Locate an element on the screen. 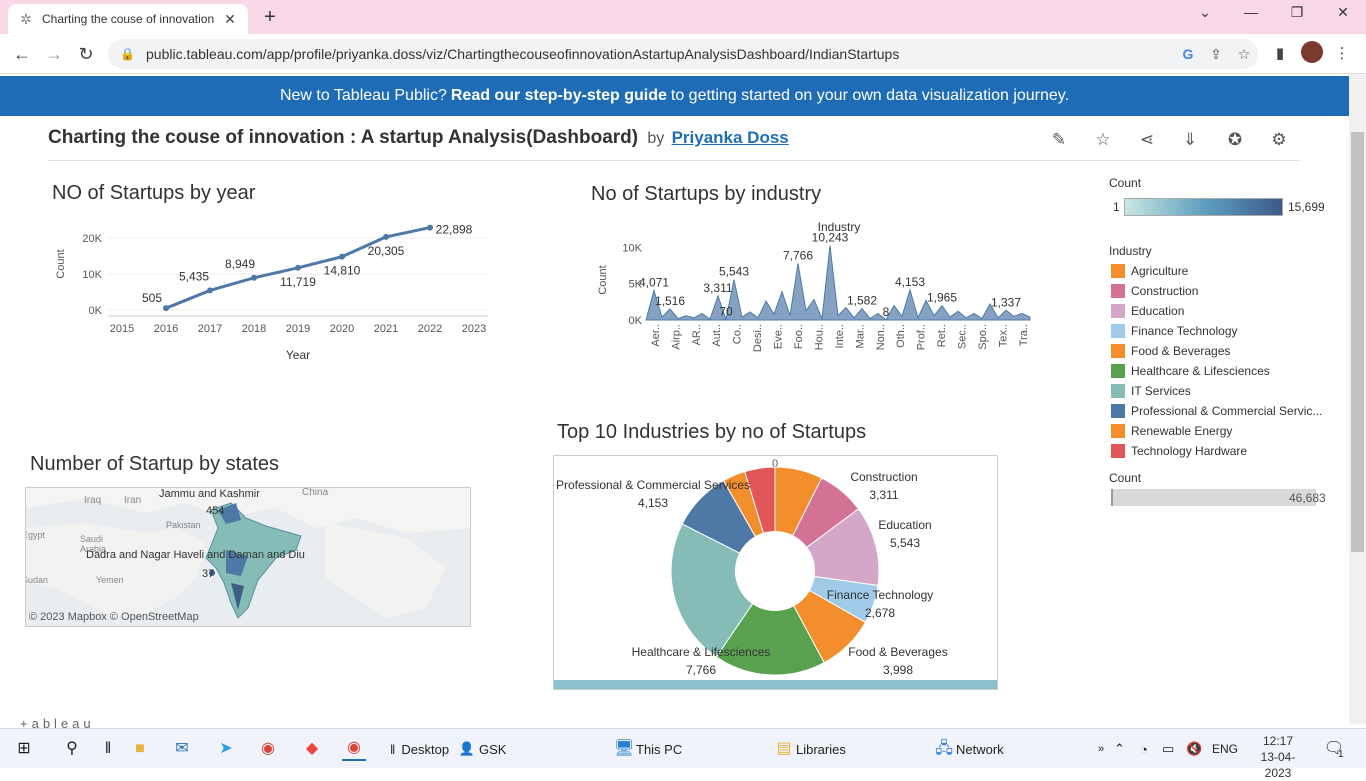 Image resolution: width=1366 pixels, height=781 pixels. profile-avatar is located at coordinates (1312, 52).